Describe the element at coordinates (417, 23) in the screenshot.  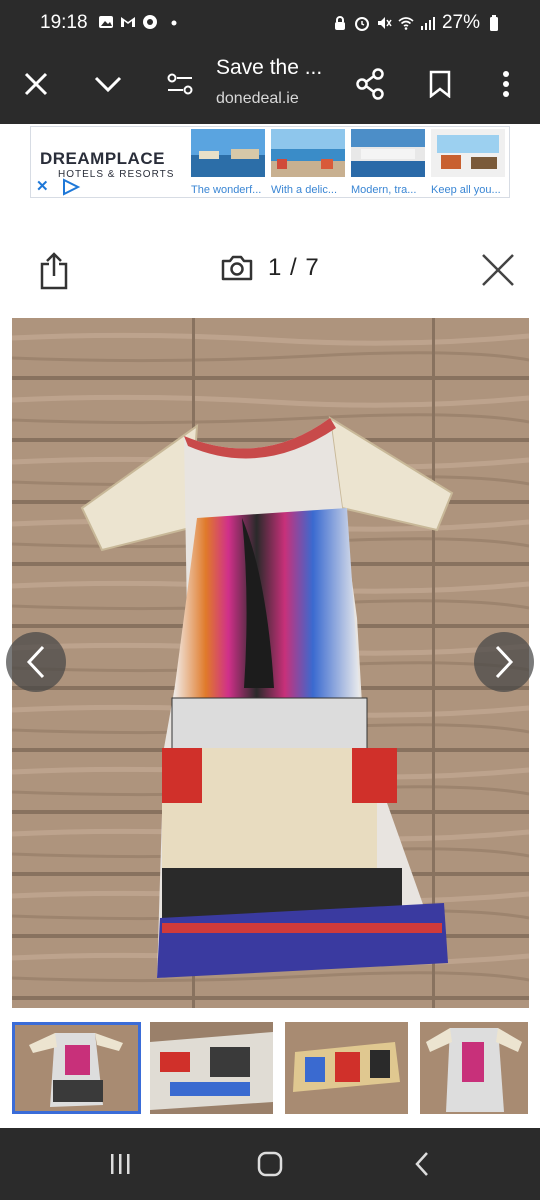
I see `status-right: 27%` at that location.